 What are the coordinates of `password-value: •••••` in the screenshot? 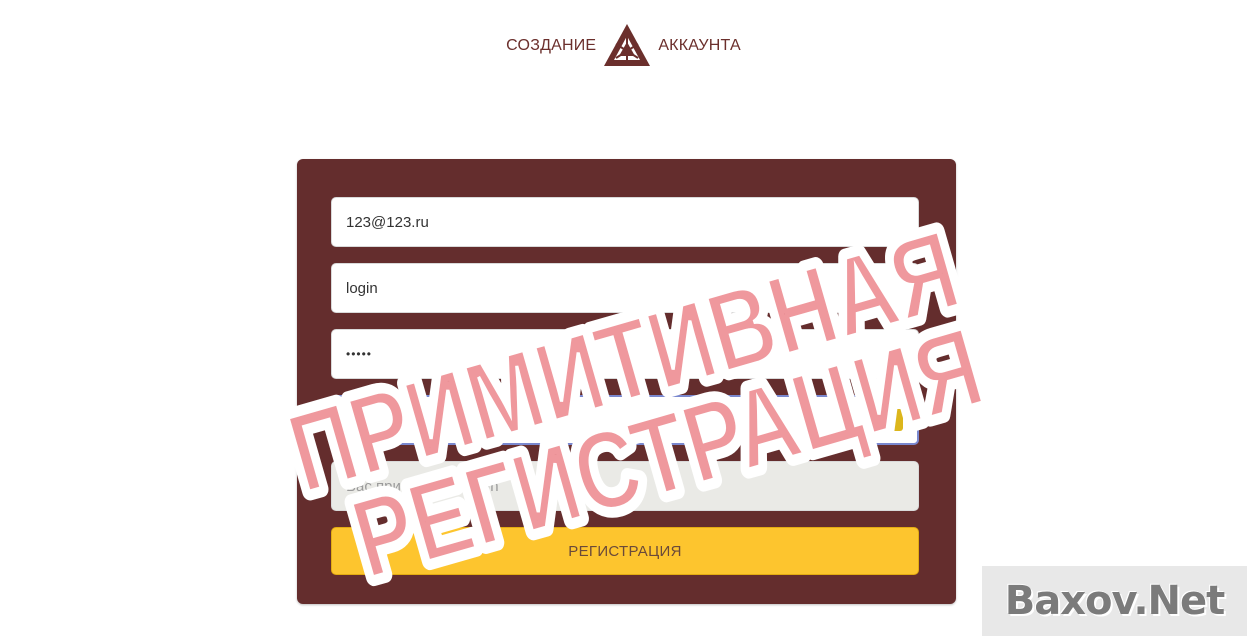 It's located at (359, 354).